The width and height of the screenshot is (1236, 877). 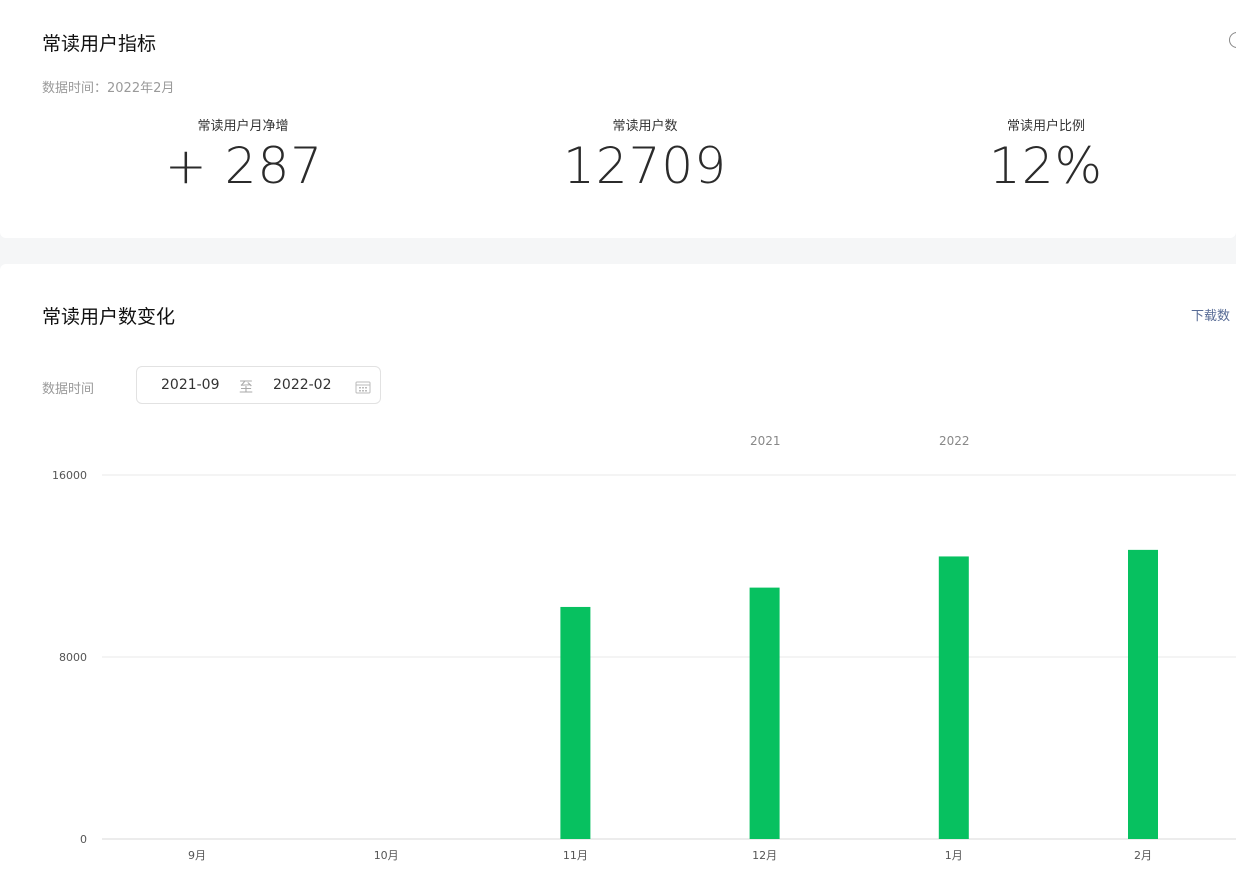 I want to click on calendar-icon, so click(x=363, y=388).